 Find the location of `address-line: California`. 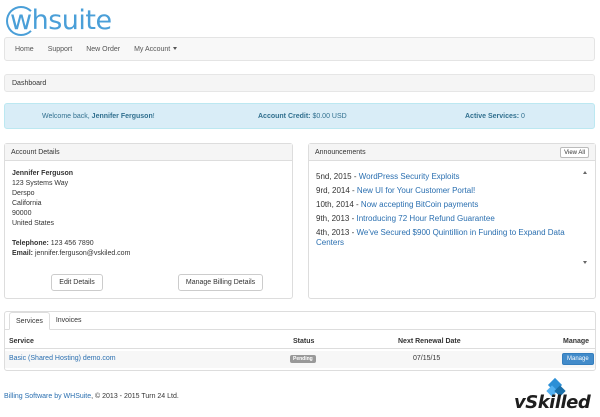

address-line: California is located at coordinates (27, 203).